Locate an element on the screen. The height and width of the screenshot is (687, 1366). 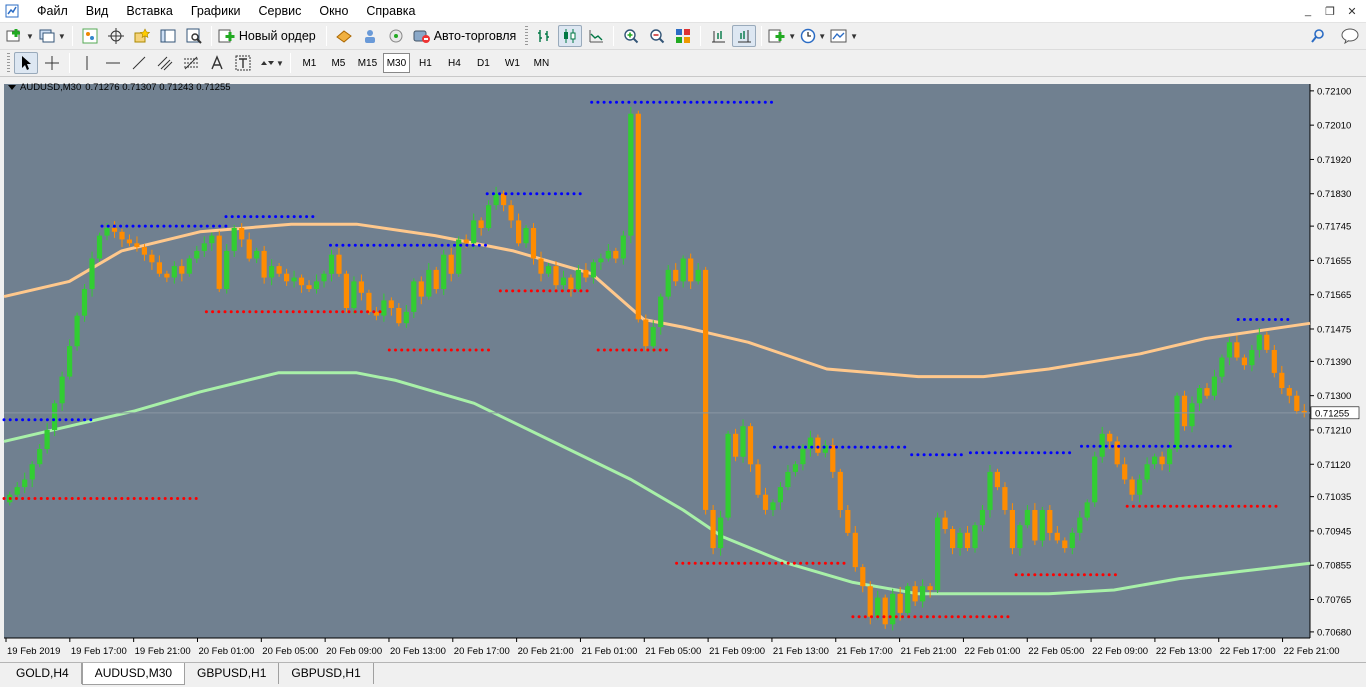
horizontal-line-button is located at coordinates (113, 63).